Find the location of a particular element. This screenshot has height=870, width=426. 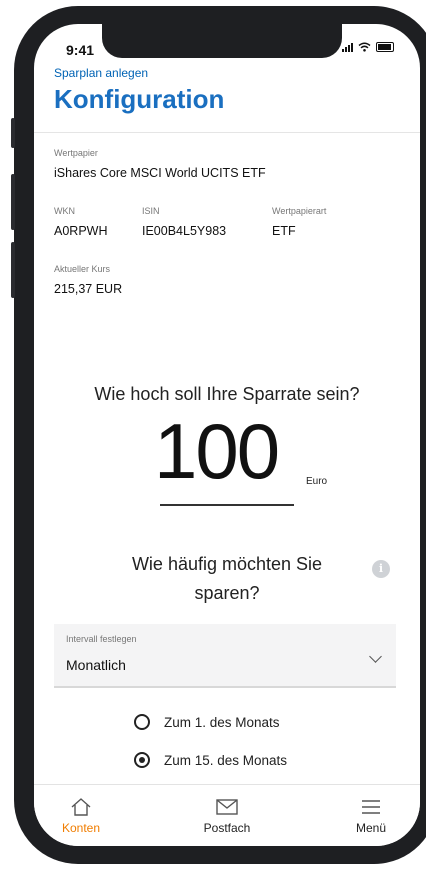

tab-label: Postfach is located at coordinates (227, 828).